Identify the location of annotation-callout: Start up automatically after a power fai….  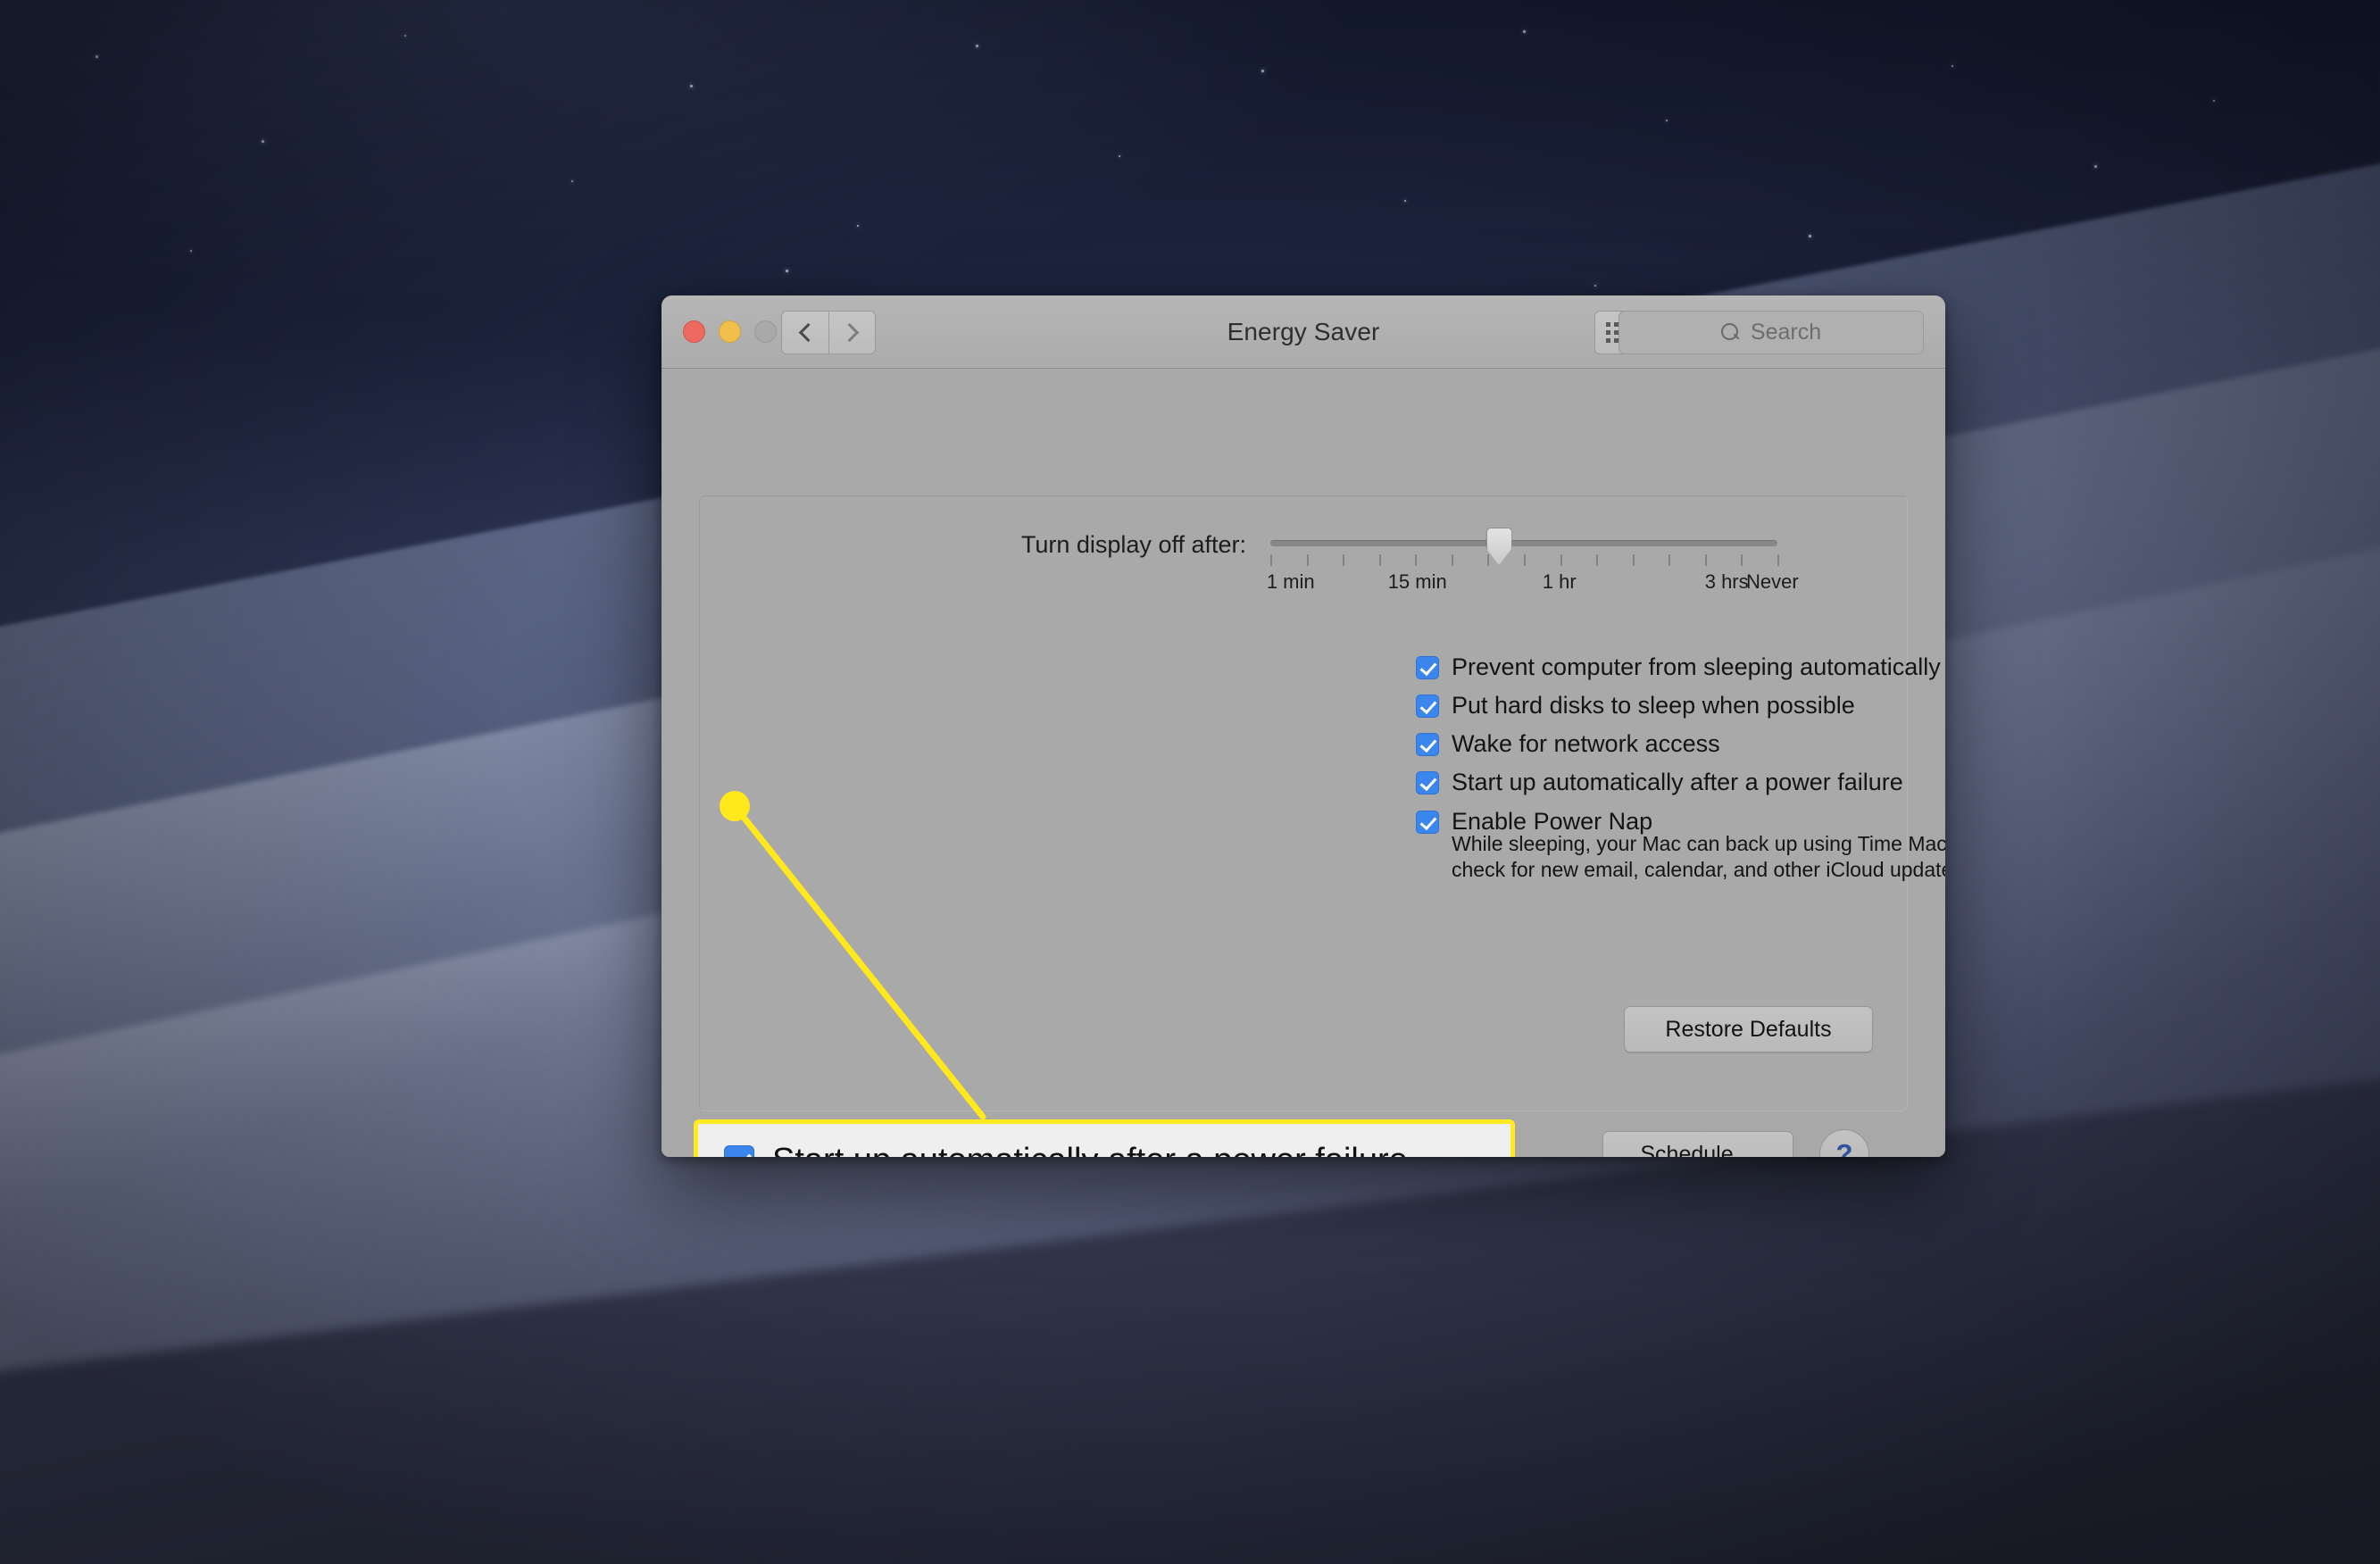
(1104, 1138).